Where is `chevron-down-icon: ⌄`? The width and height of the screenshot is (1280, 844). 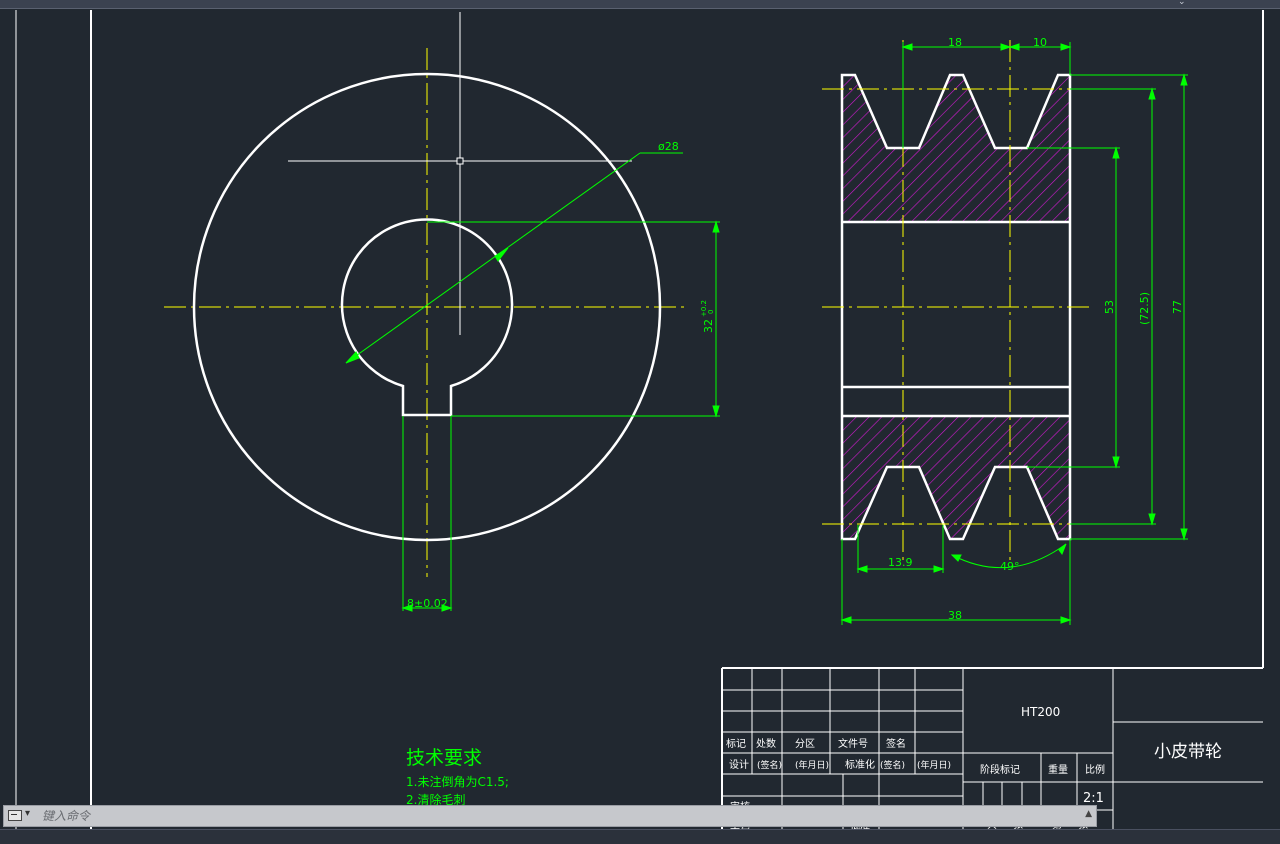 chevron-down-icon: ⌄ is located at coordinates (1182, 3).